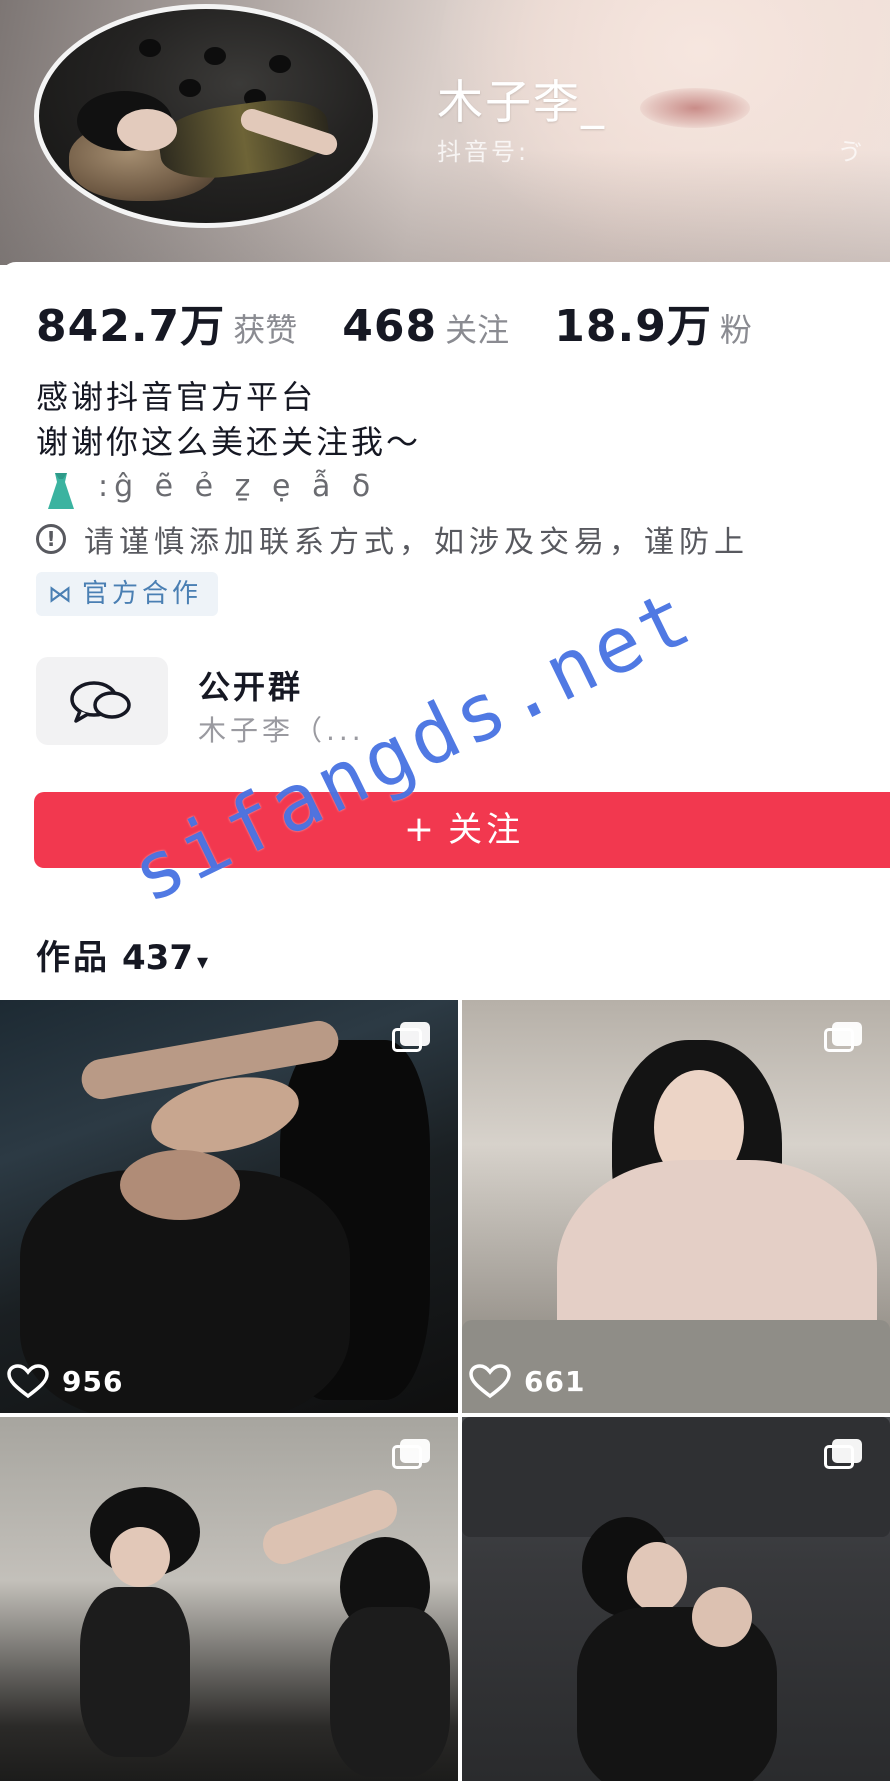 Image resolution: width=890 pixels, height=1781 pixels. Describe the element at coordinates (555, 1381) in the screenshot. I see `like-count: 661` at that location.